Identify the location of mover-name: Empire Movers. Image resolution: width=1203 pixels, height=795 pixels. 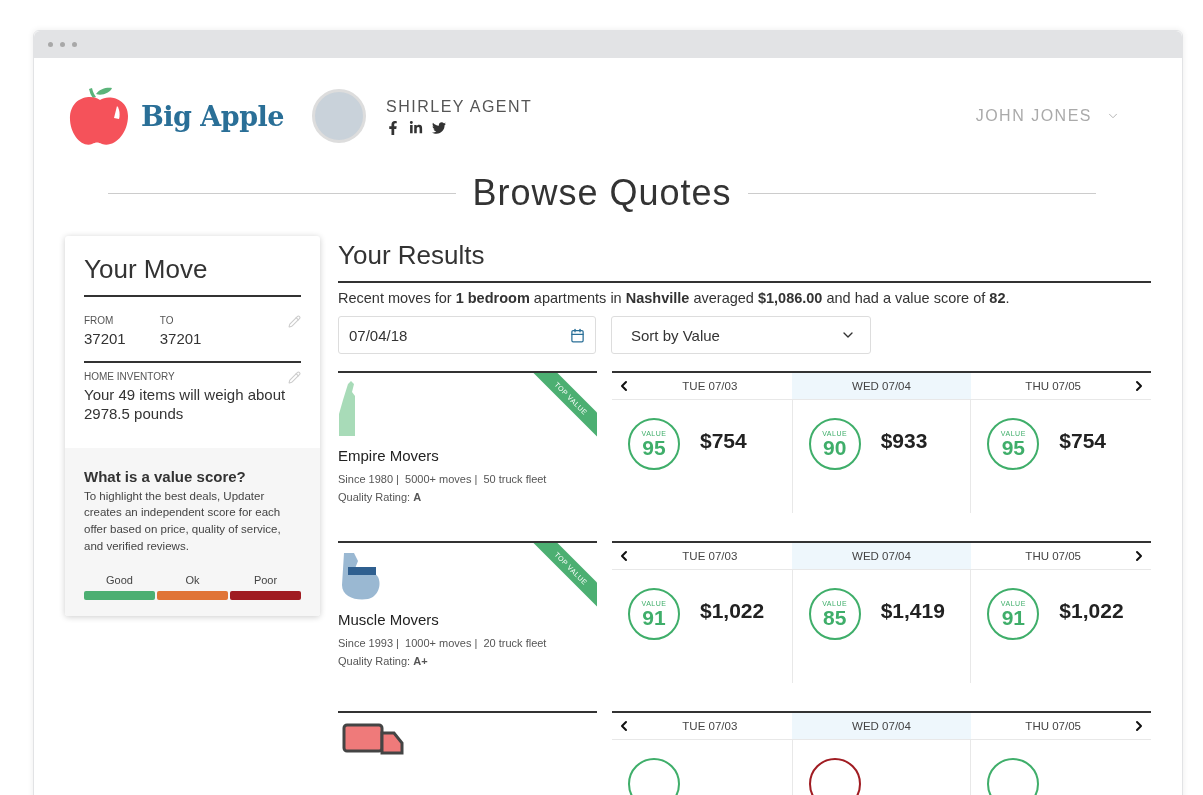
(467, 455).